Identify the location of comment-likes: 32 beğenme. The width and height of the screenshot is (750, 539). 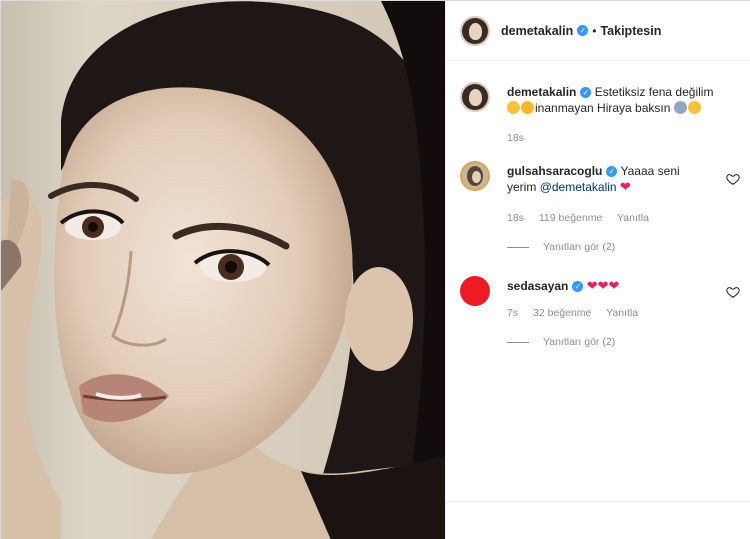
(562, 313).